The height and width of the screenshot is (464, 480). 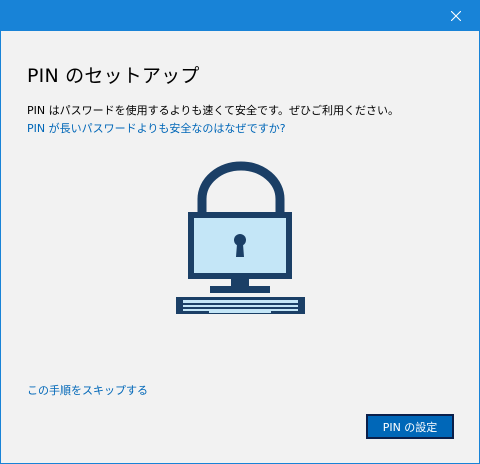 I want to click on close-button, so click(x=456, y=16).